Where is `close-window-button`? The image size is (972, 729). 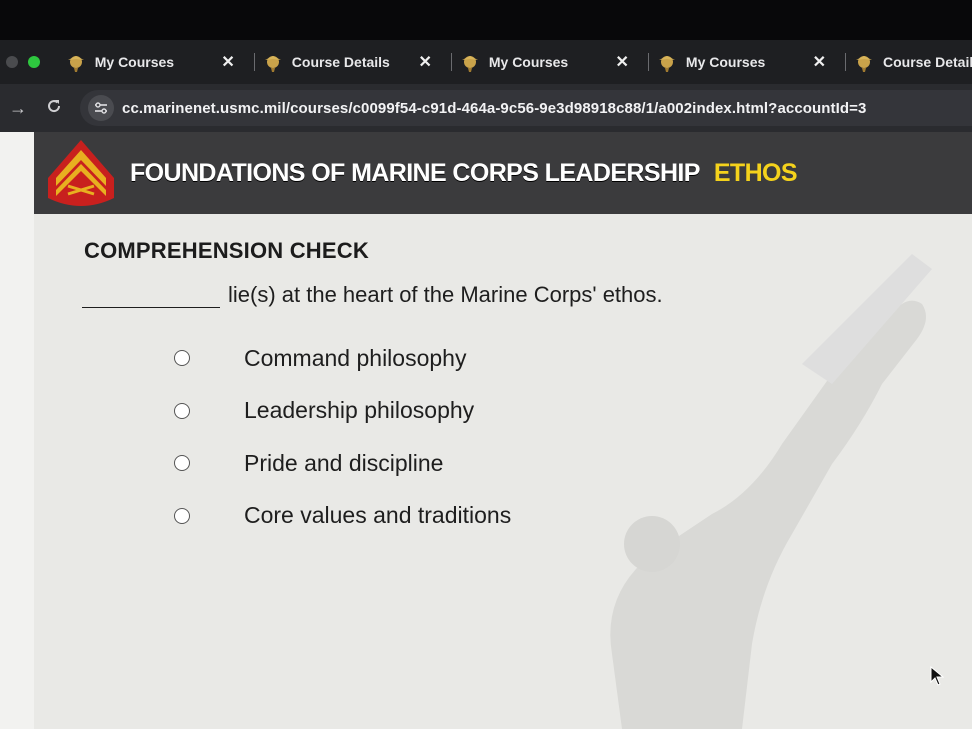
close-window-button is located at coordinates (12, 62).